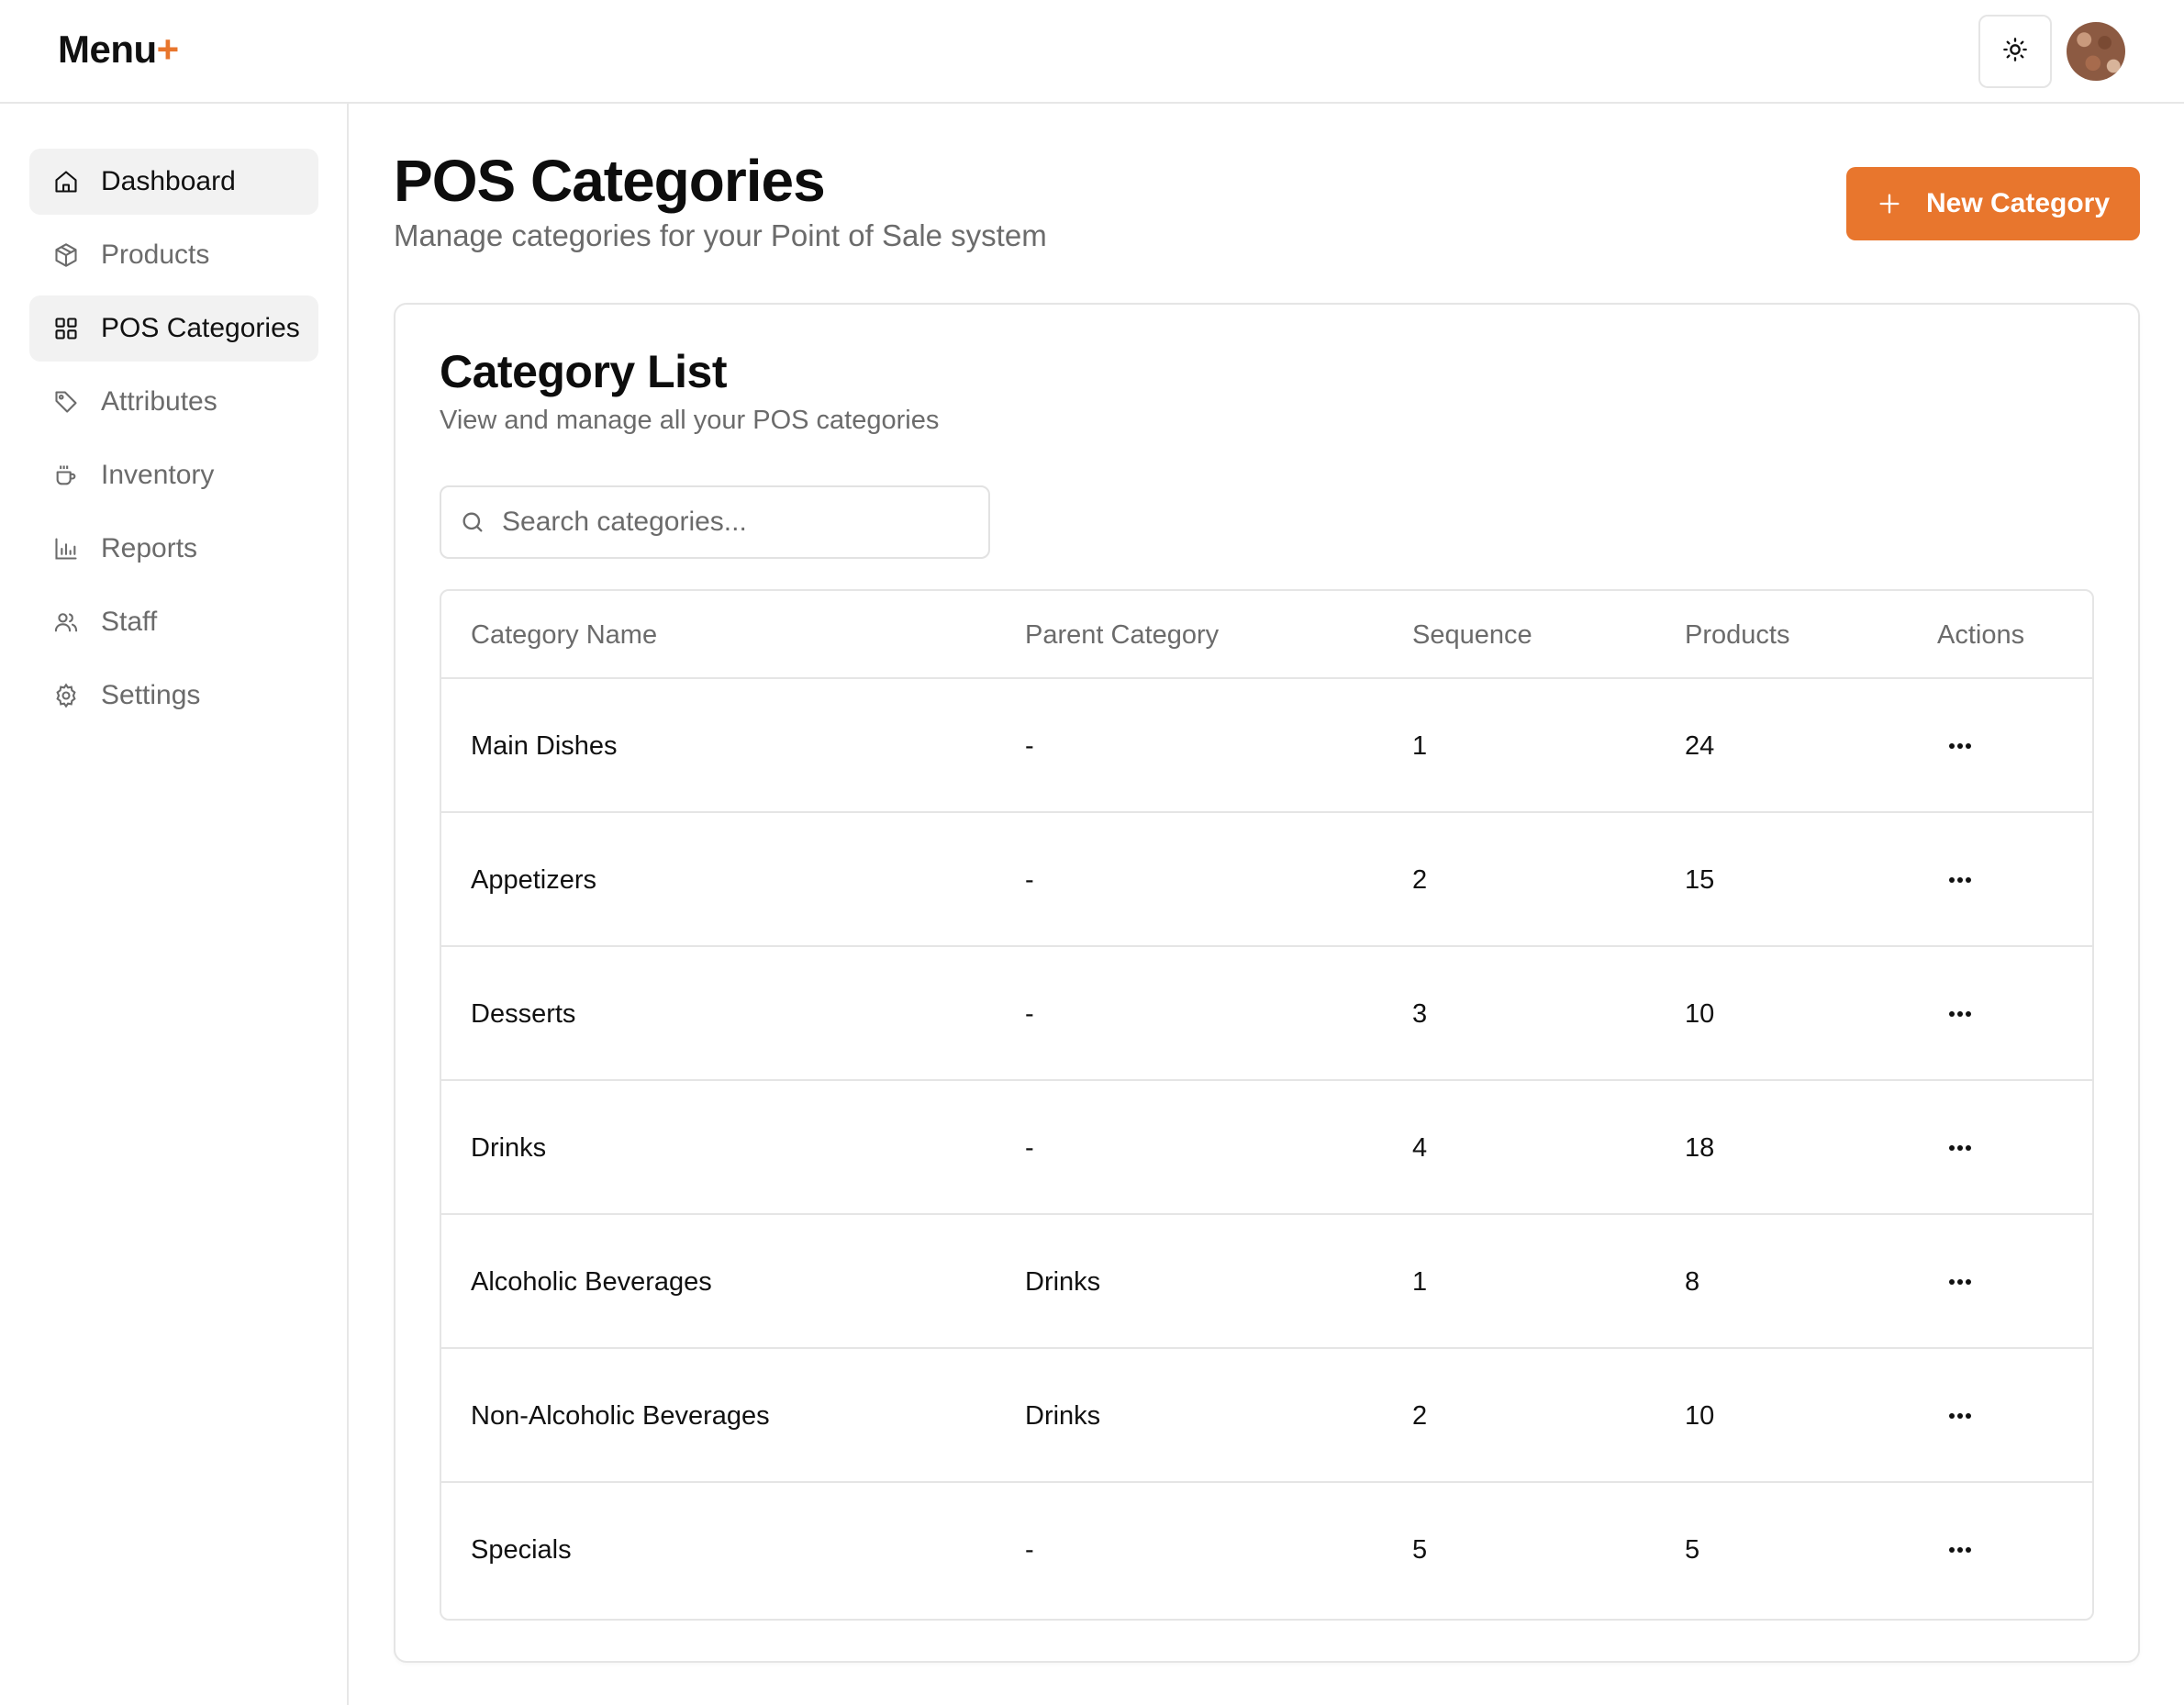 This screenshot has height=1705, width=2184. I want to click on app-logo: Menu+, so click(118, 50).